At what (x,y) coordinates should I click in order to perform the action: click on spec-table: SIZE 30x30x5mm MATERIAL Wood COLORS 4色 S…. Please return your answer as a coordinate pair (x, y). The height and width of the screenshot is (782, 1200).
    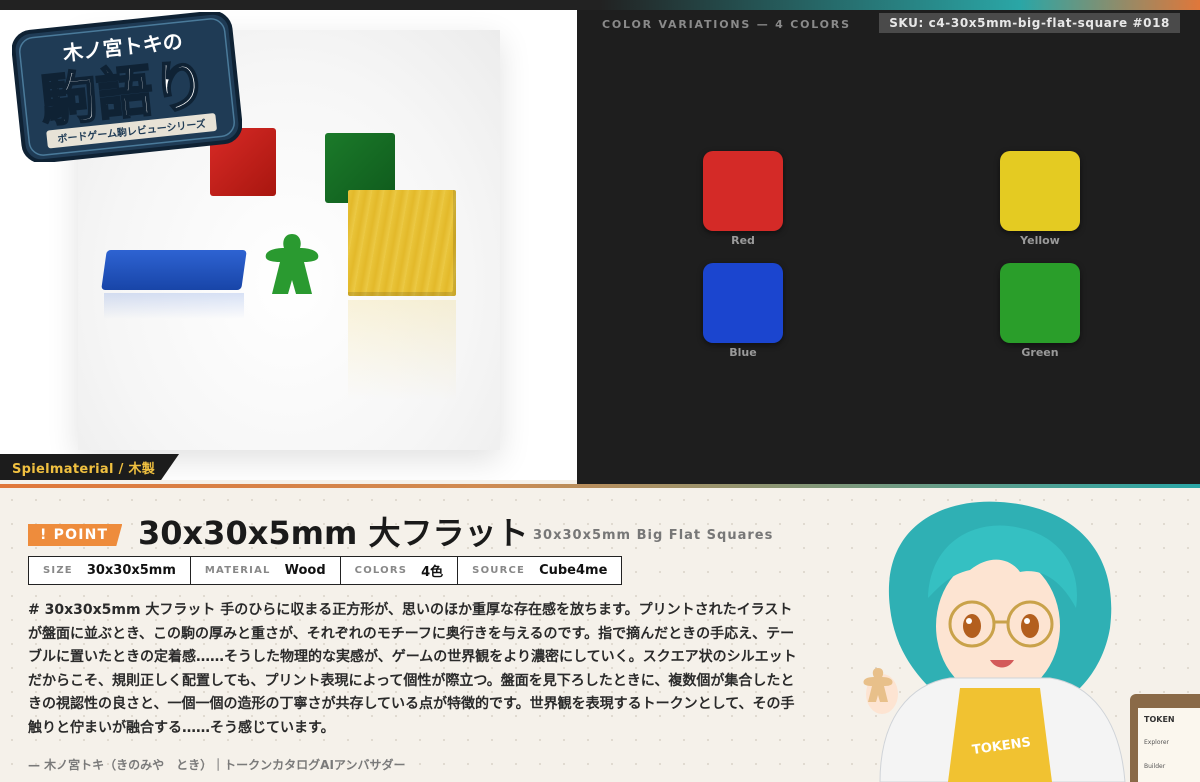
    Looking at the image, I should click on (325, 570).